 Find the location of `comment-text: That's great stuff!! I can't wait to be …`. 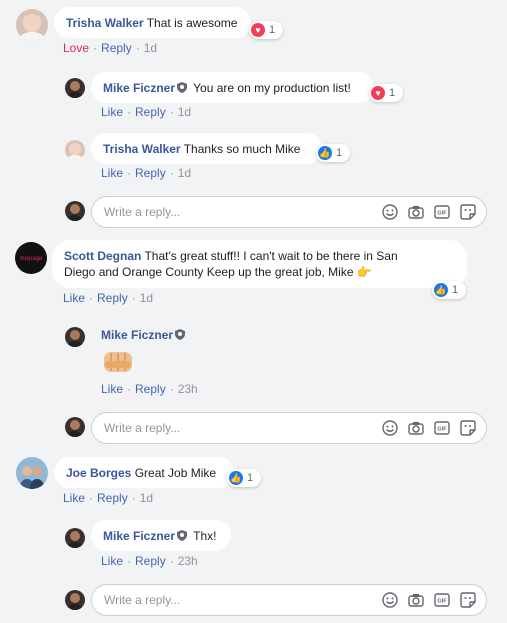

comment-text: That's great stuff!! I can't wait to be … is located at coordinates (271, 256).